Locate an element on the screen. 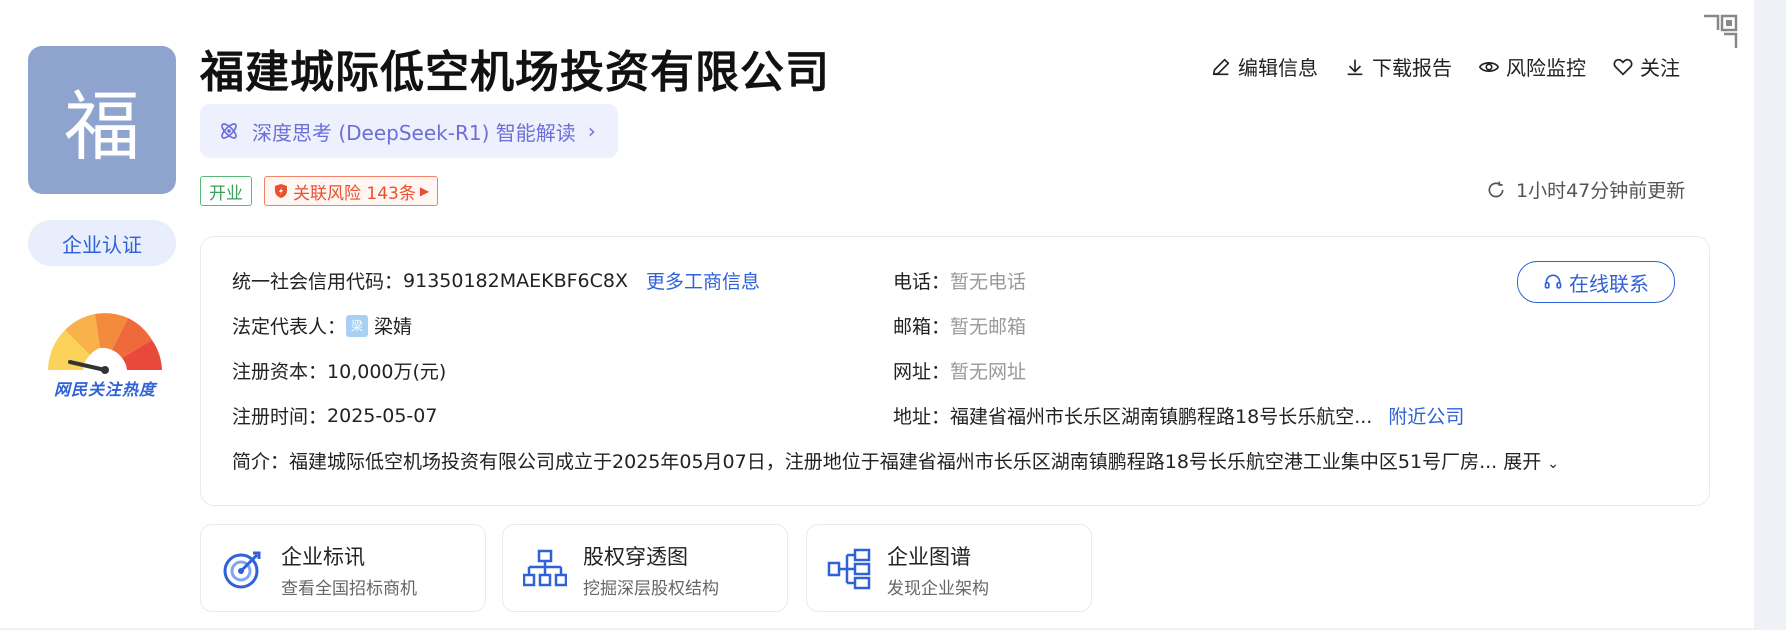 The width and height of the screenshot is (1786, 630). website-row: 网址： 暂无网址 is located at coordinates (959, 370).